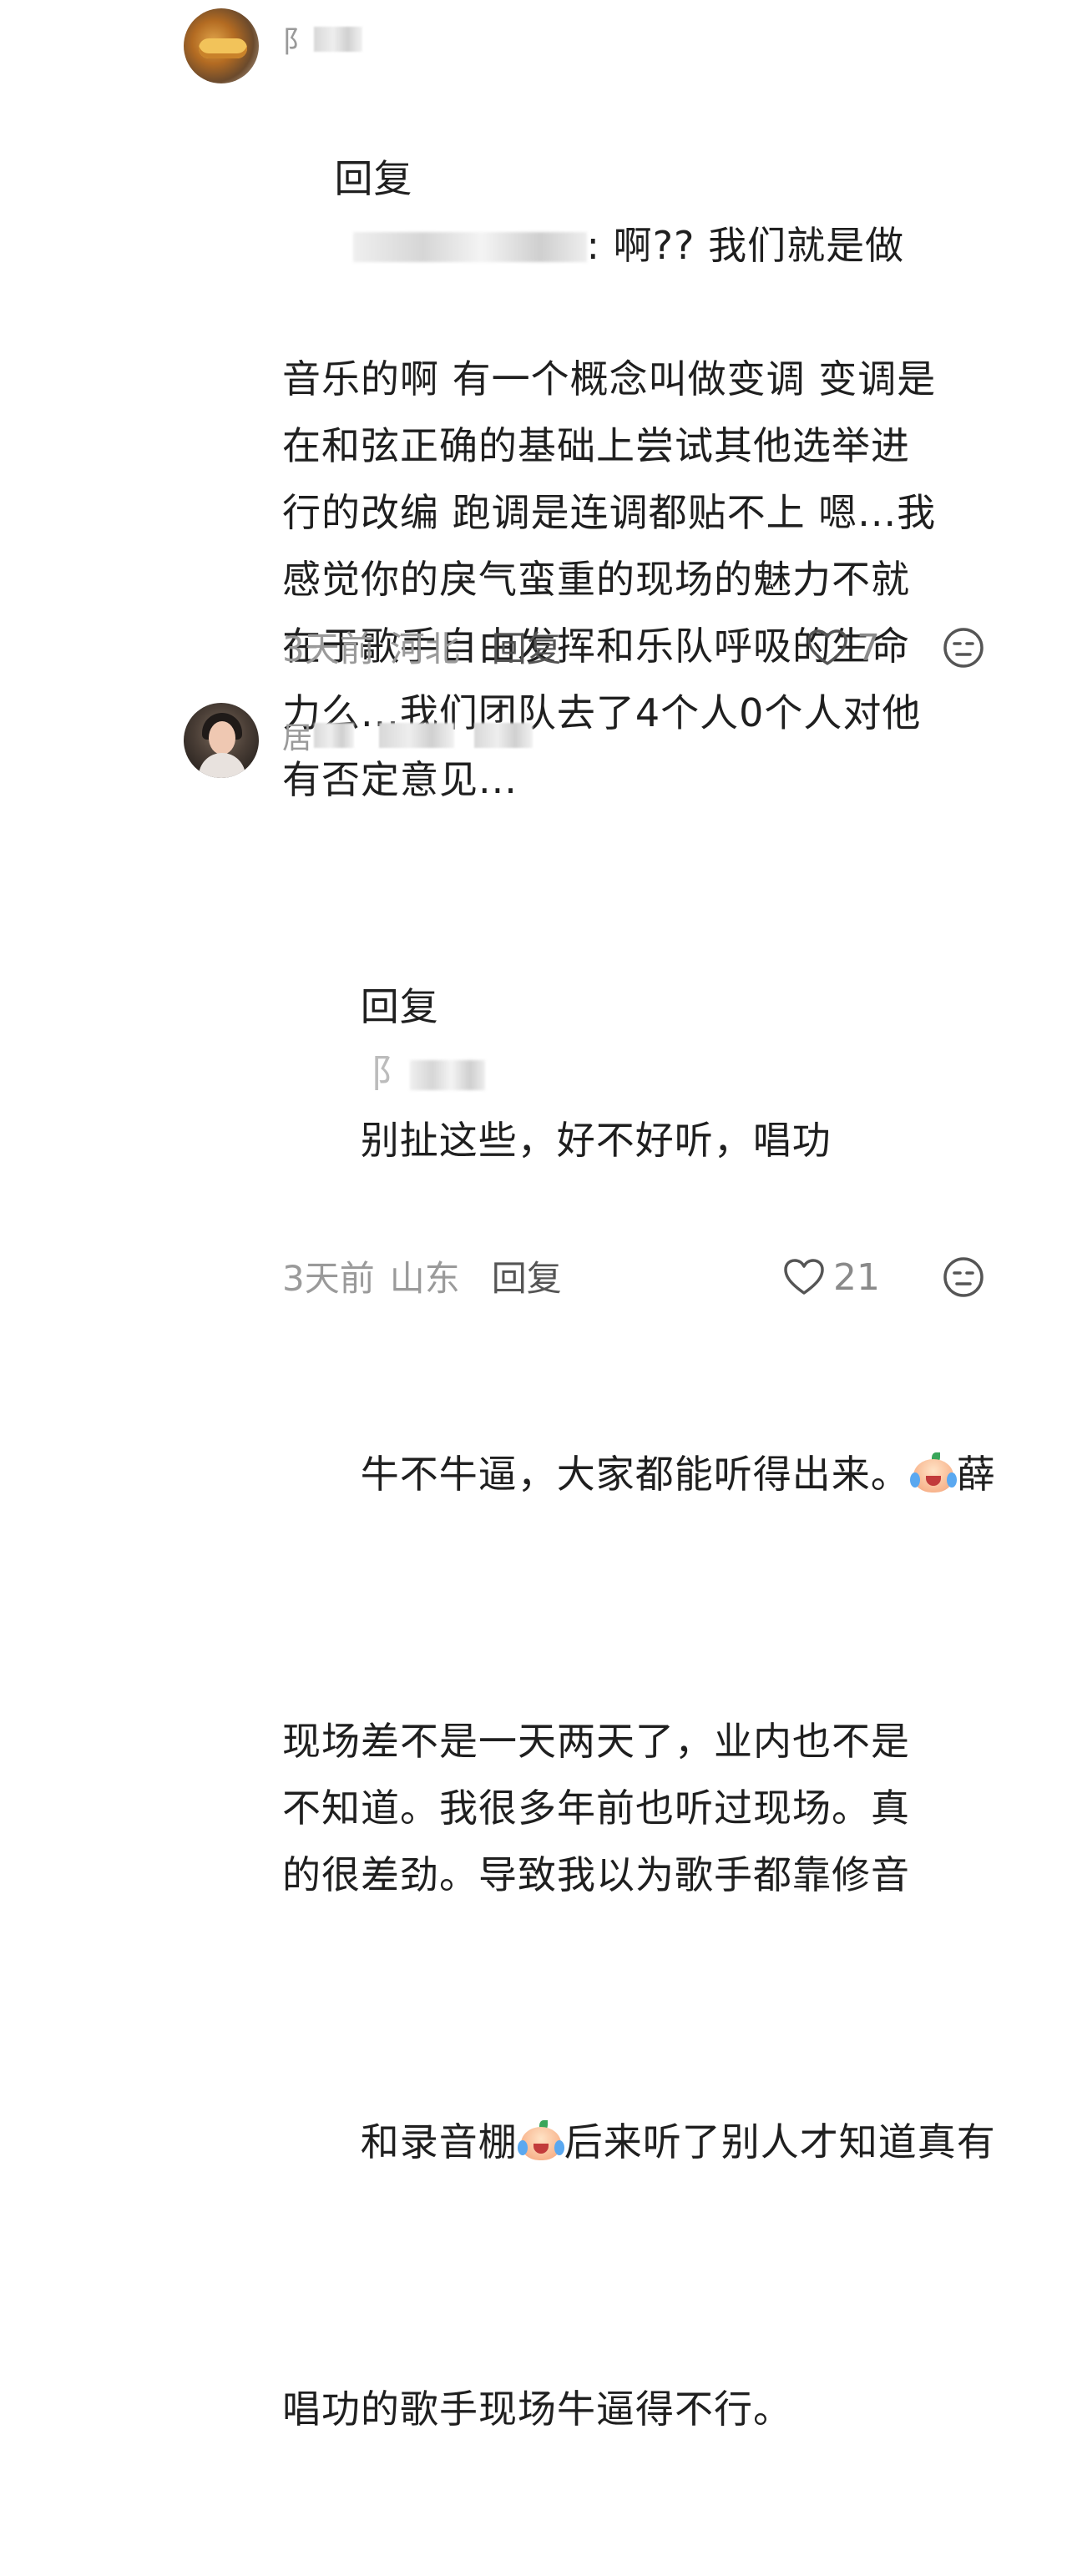 Image resolution: width=1072 pixels, height=2576 pixels. I want to click on food-photo-avatar-icon, so click(223, 48).